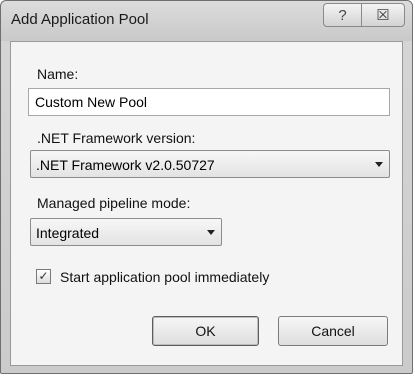  Describe the element at coordinates (114, 203) in the screenshot. I see `pipeline-mode-label: Managed pipeline mode:` at that location.